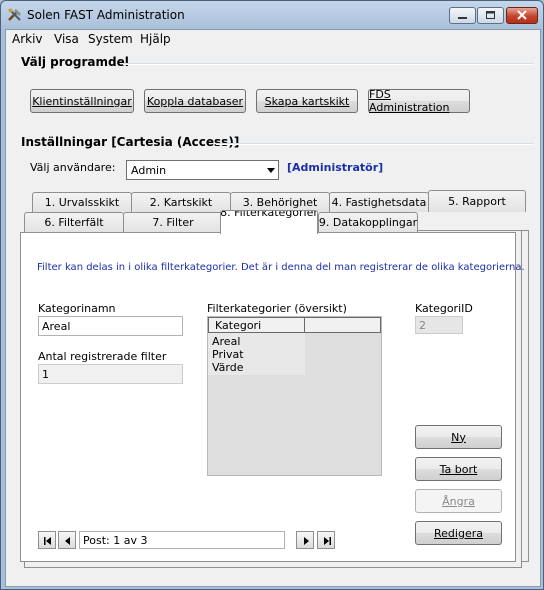 The height and width of the screenshot is (590, 544). Describe the element at coordinates (226, 341) in the screenshot. I see `grid-row: Areal` at that location.